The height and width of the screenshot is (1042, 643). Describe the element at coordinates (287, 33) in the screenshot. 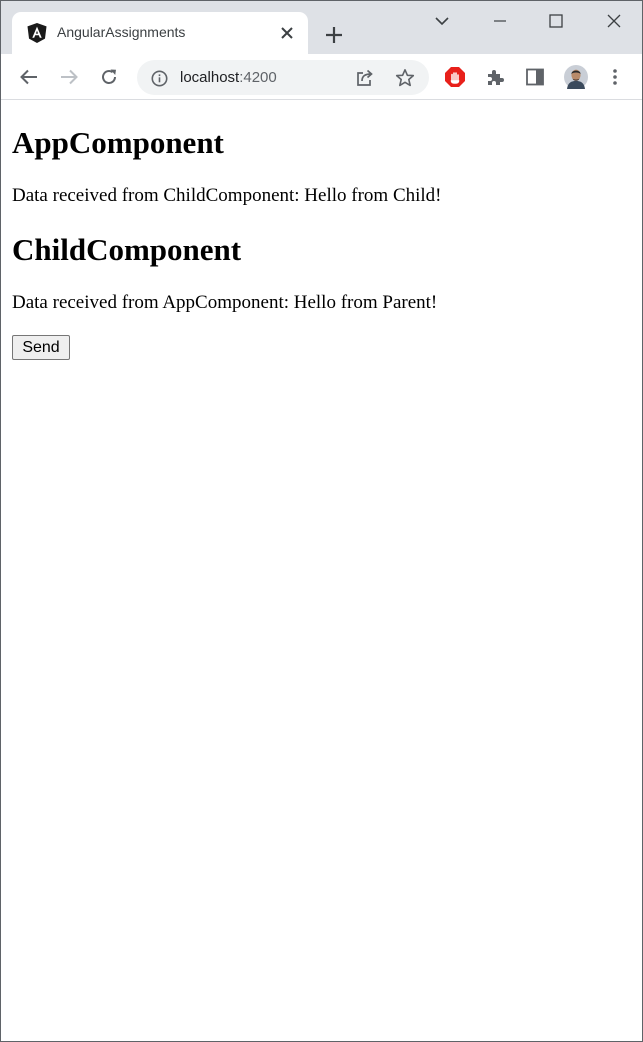

I see `close-tab-icon` at that location.